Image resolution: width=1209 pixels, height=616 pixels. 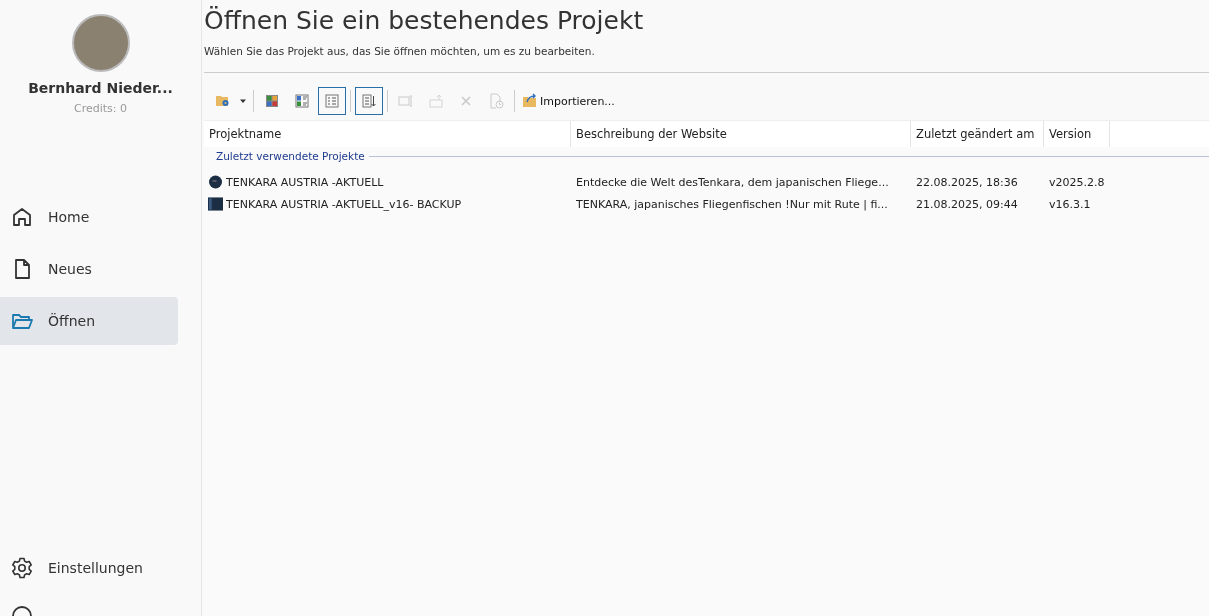 What do you see at coordinates (302, 101) in the screenshot?
I see `details-view-icon` at bounding box center [302, 101].